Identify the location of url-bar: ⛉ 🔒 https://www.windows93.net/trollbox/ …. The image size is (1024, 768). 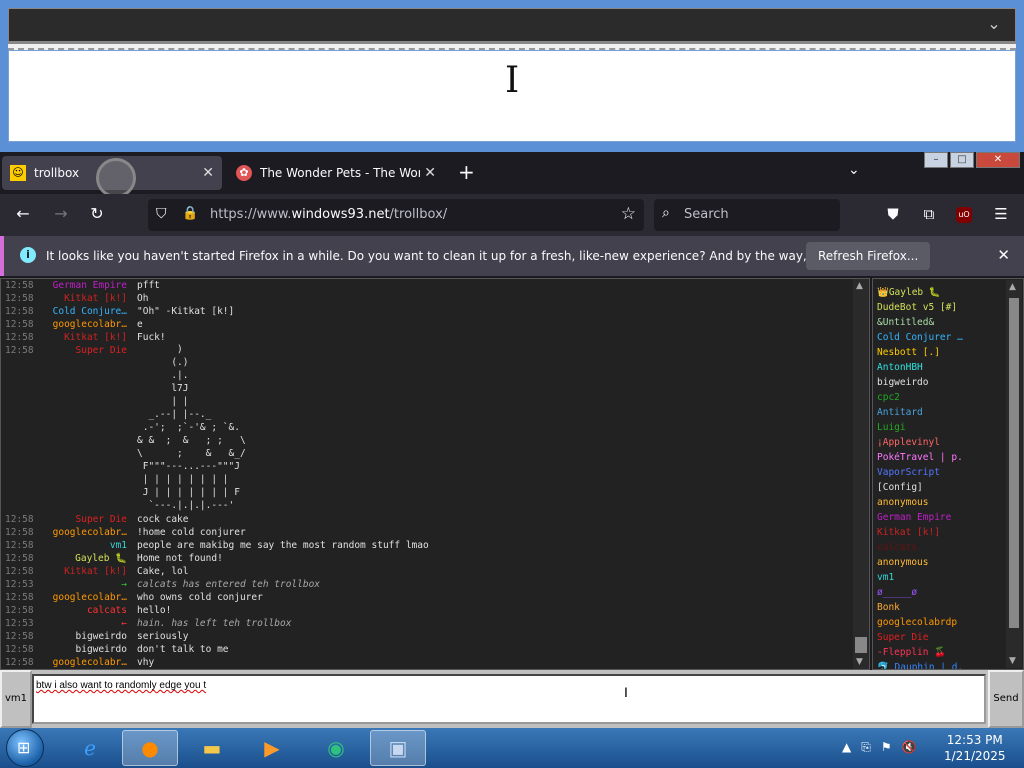
(396, 215).